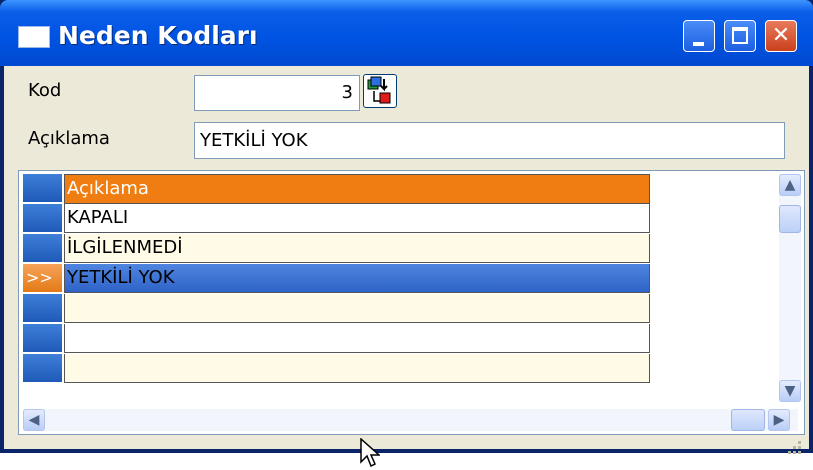 This screenshot has height=470, width=813. I want to click on lookup-button, so click(380, 91).